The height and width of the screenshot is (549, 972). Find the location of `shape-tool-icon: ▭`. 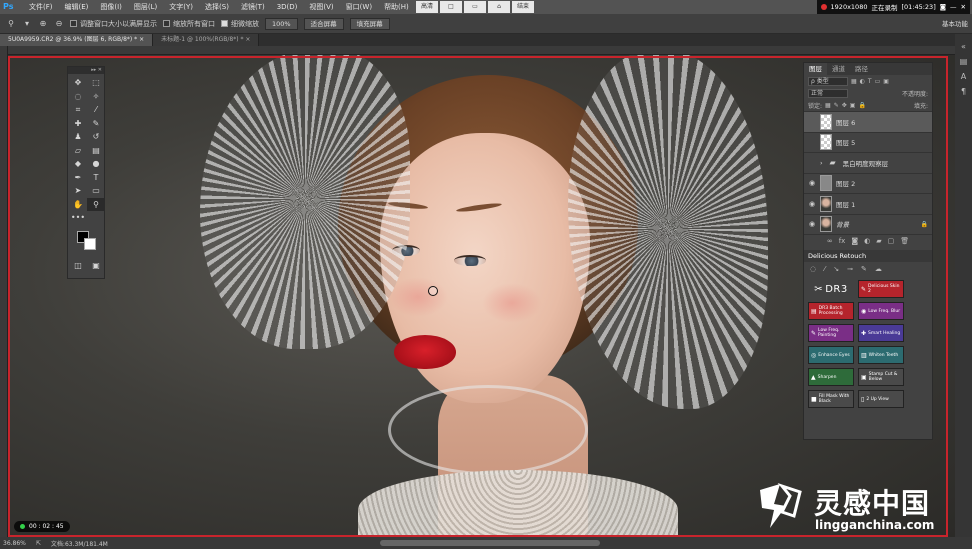

shape-tool-icon: ▭ is located at coordinates (96, 191).